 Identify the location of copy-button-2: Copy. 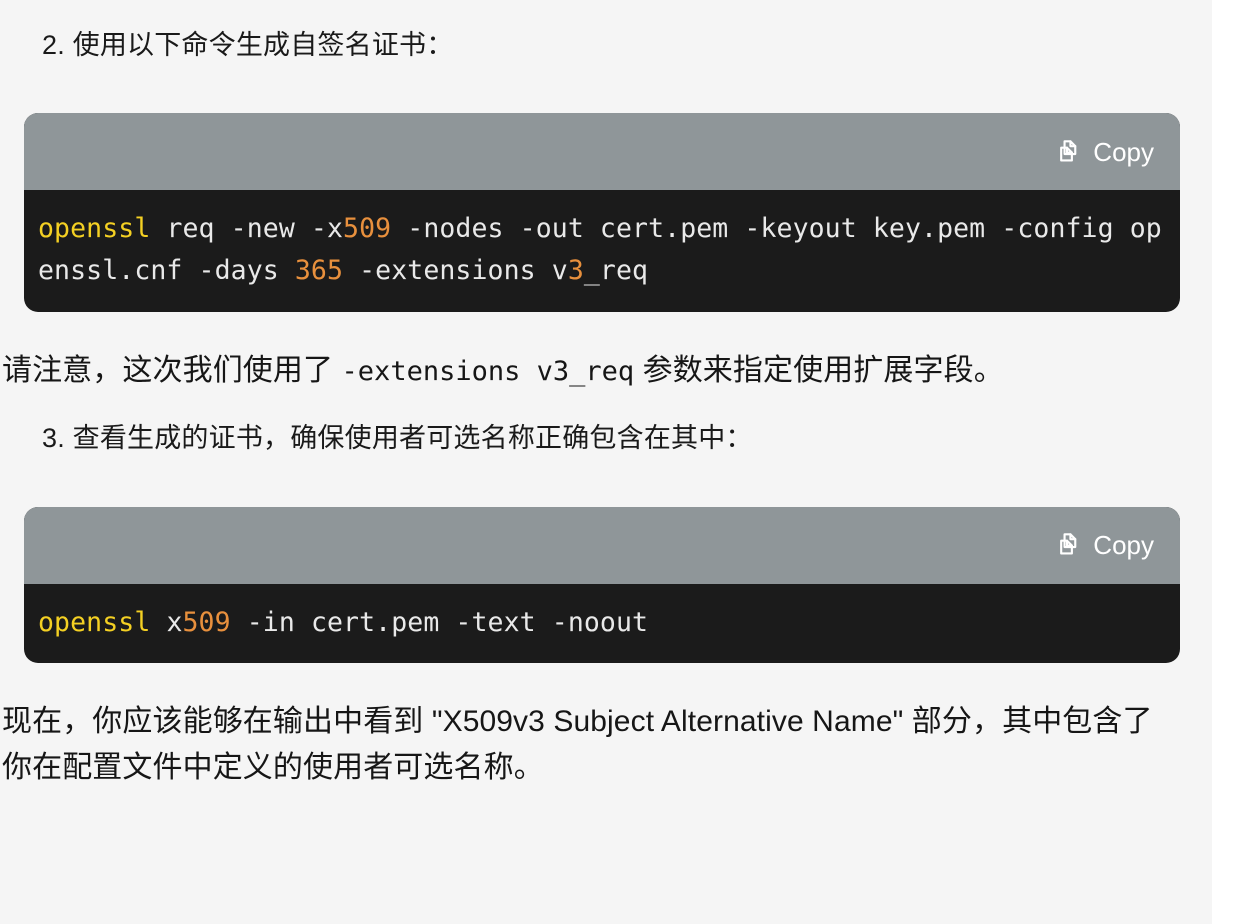
(1104, 545).